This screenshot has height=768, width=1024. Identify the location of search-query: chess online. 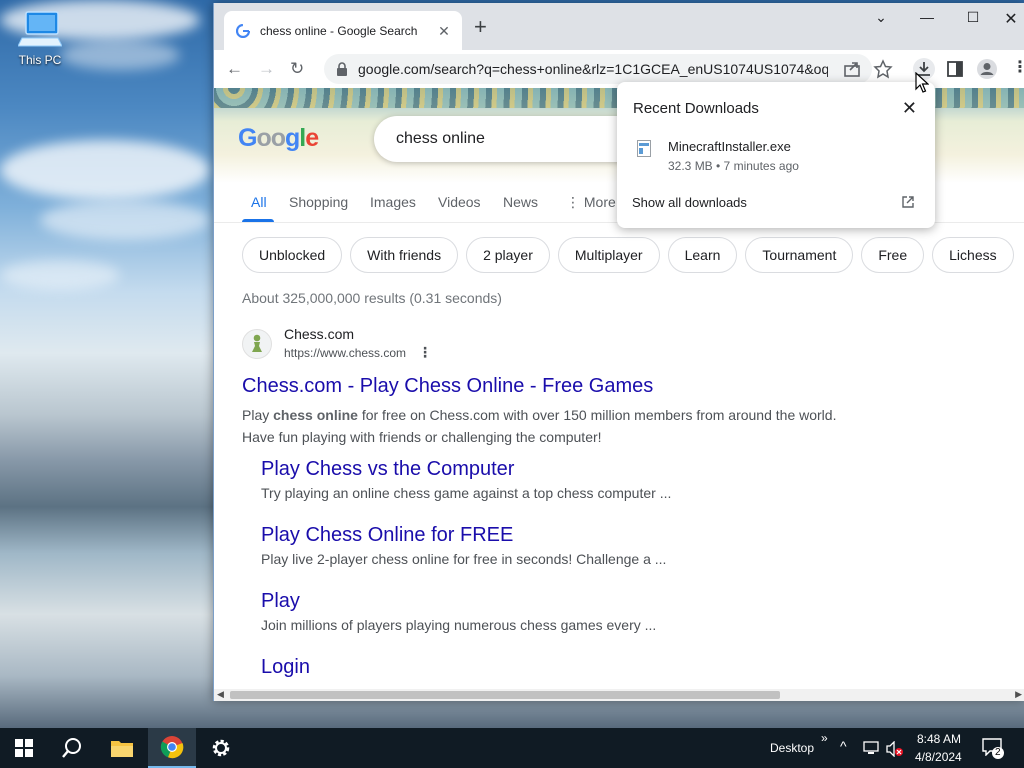
(440, 138).